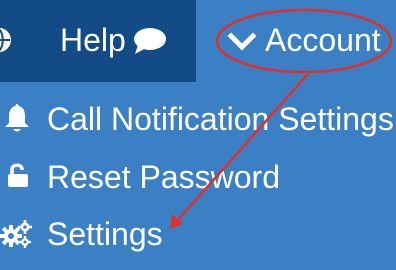  What do you see at coordinates (16, 234) in the screenshot?
I see `cogs-icon` at bounding box center [16, 234].